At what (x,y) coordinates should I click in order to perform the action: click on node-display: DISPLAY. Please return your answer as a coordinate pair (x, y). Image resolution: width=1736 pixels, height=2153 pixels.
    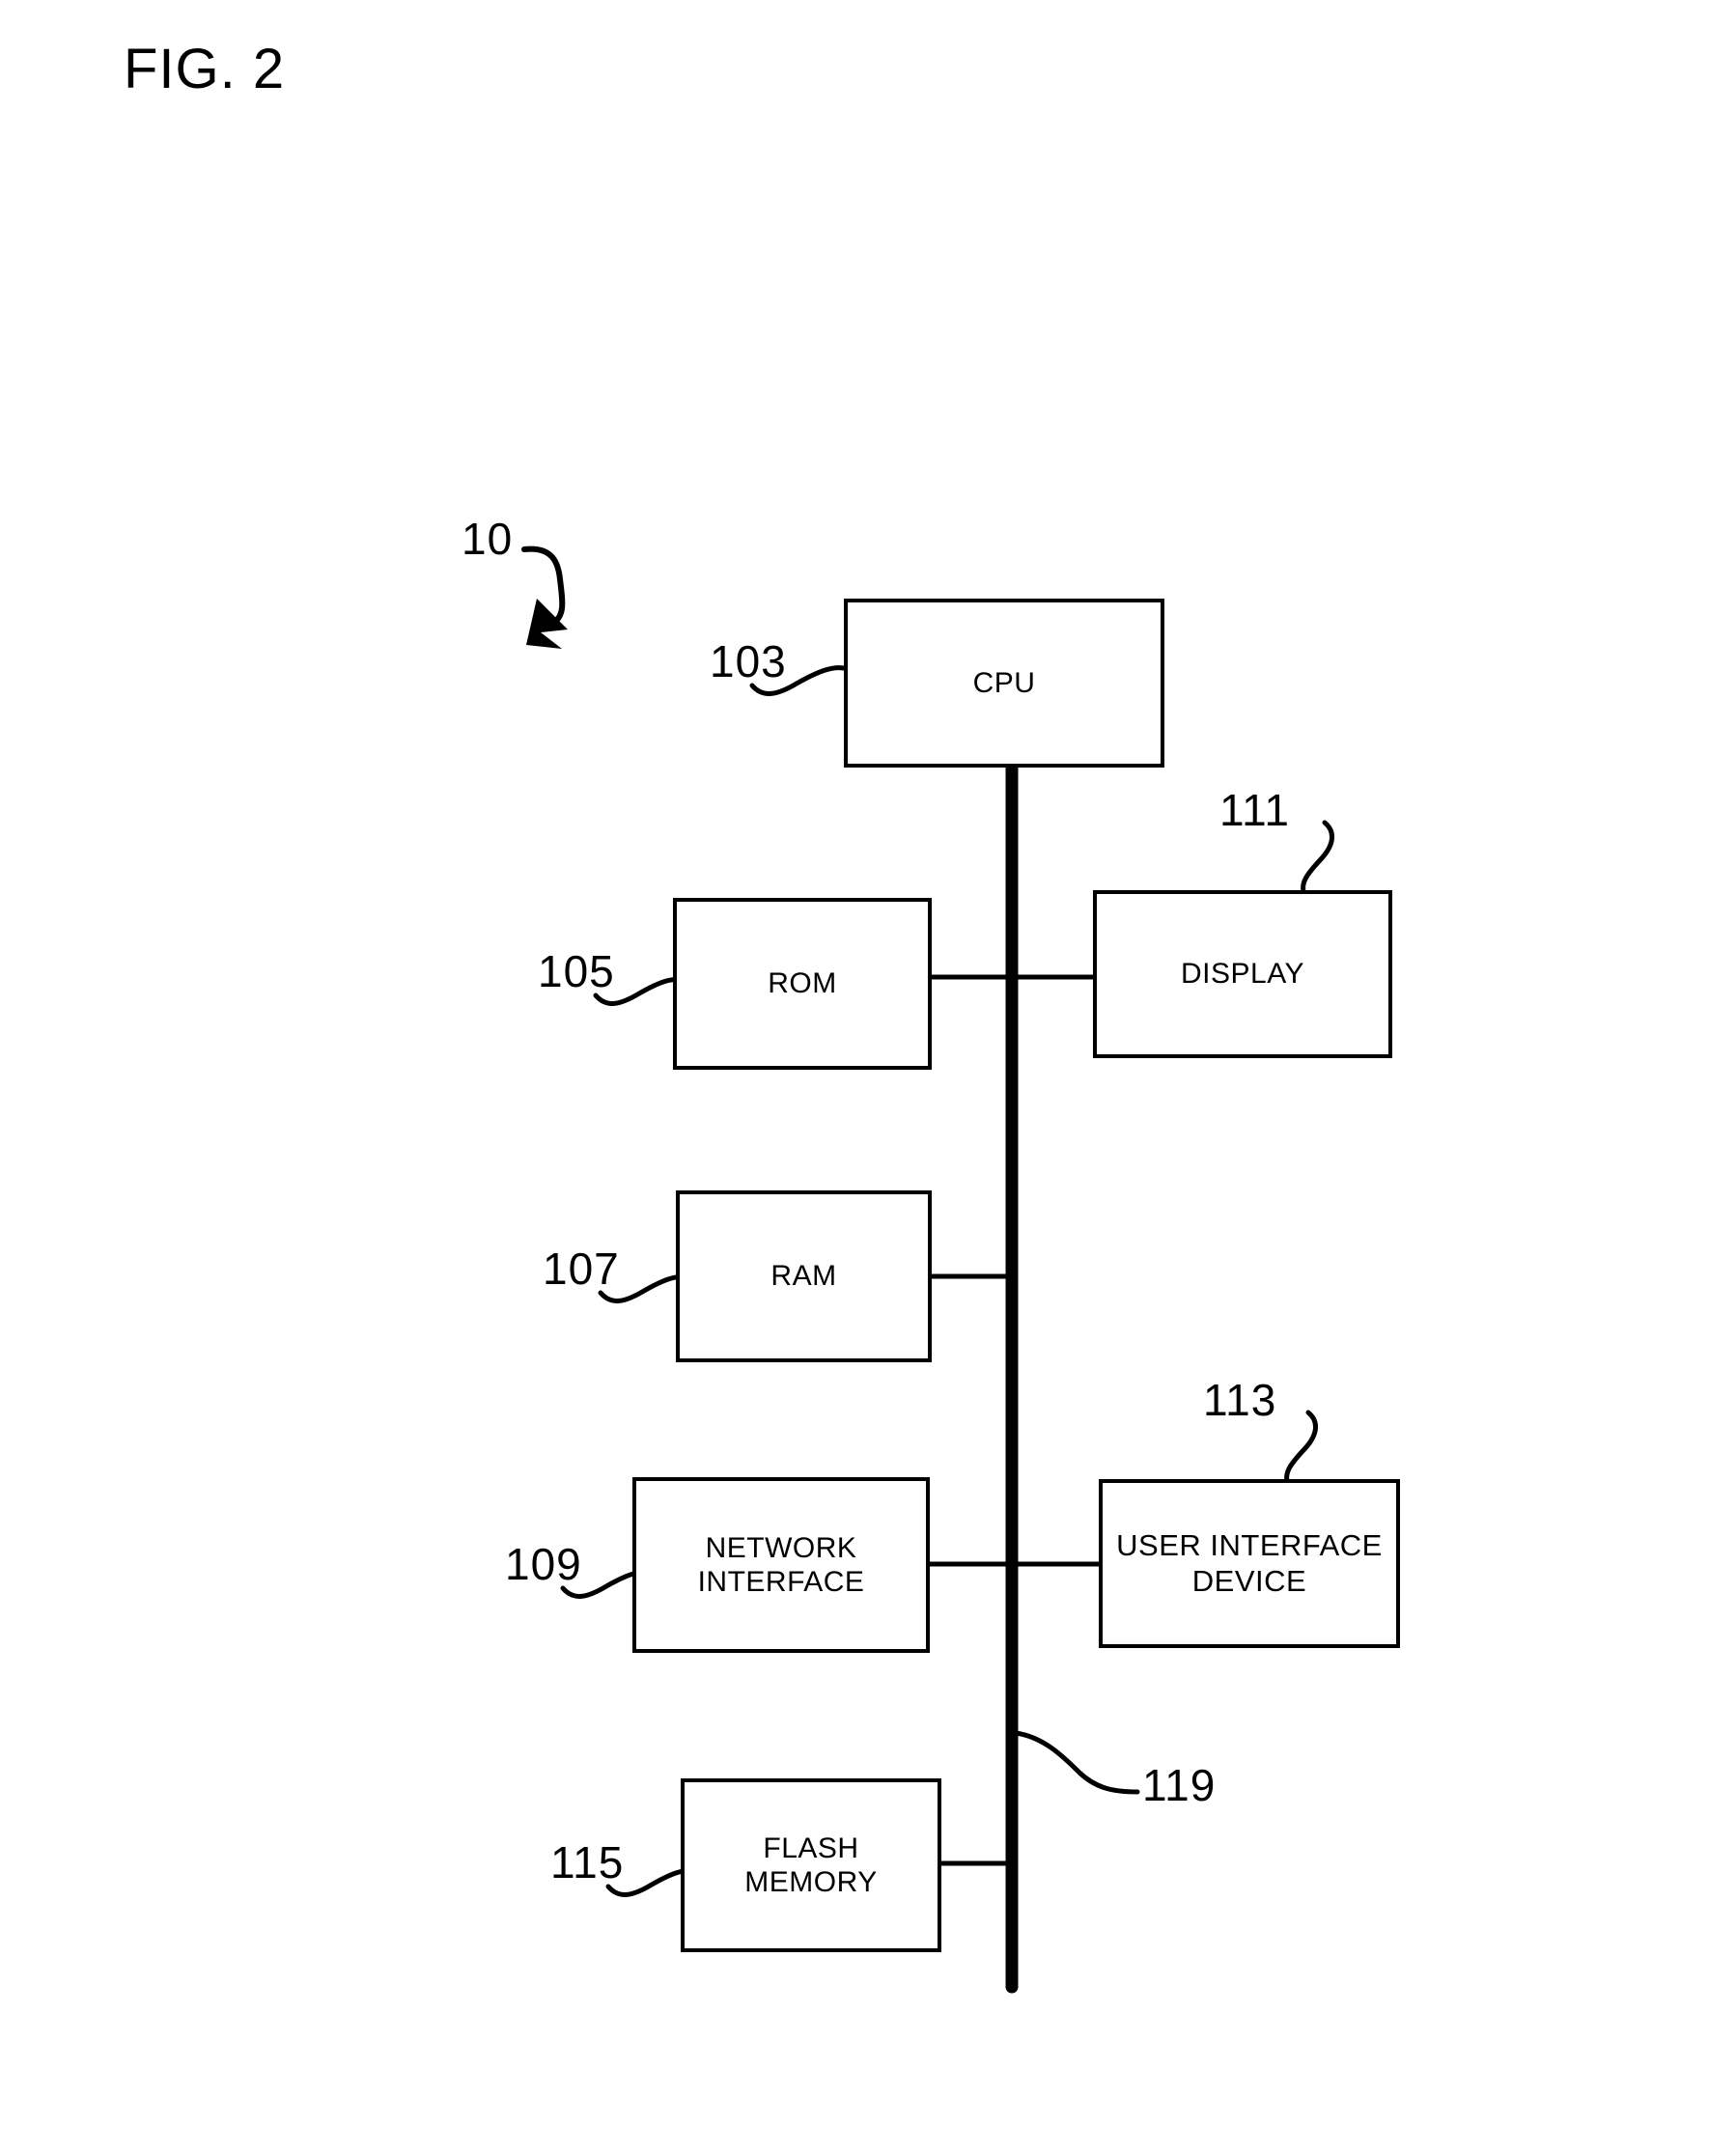
    Looking at the image, I should click on (1243, 974).